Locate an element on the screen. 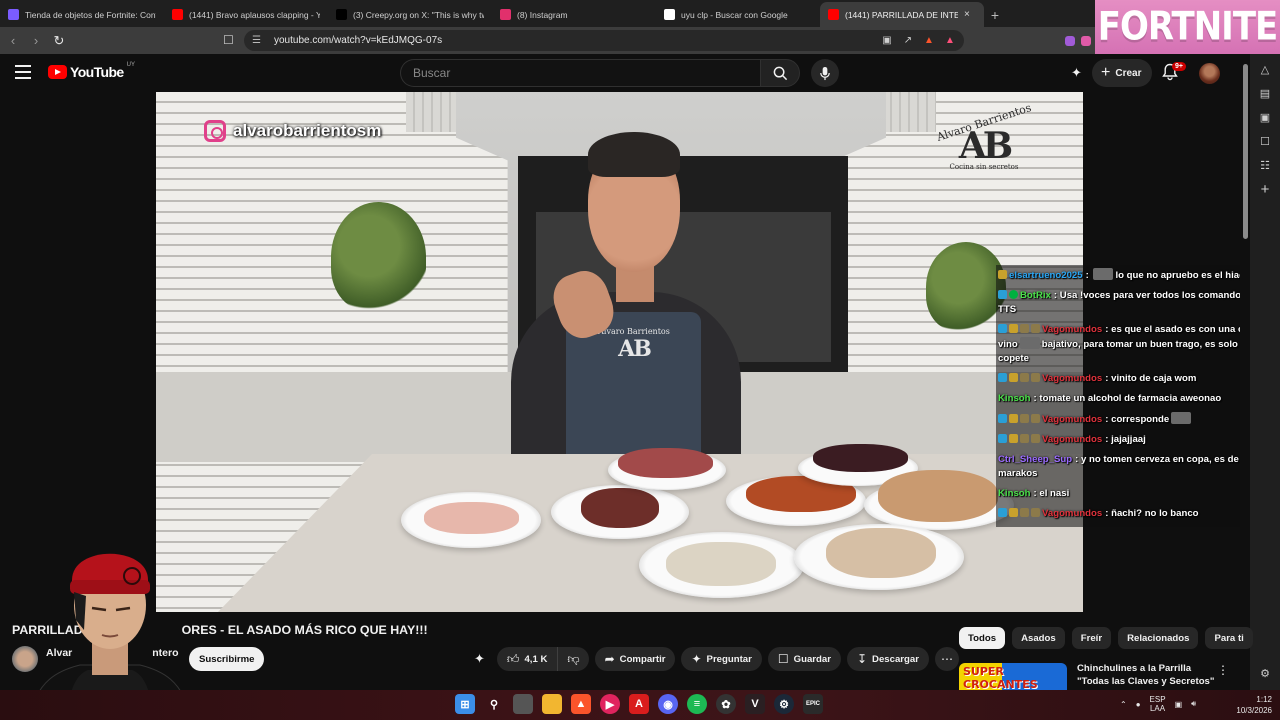 The height and width of the screenshot is (720, 1280). dislike-button: 👎︎ is located at coordinates (573, 659).